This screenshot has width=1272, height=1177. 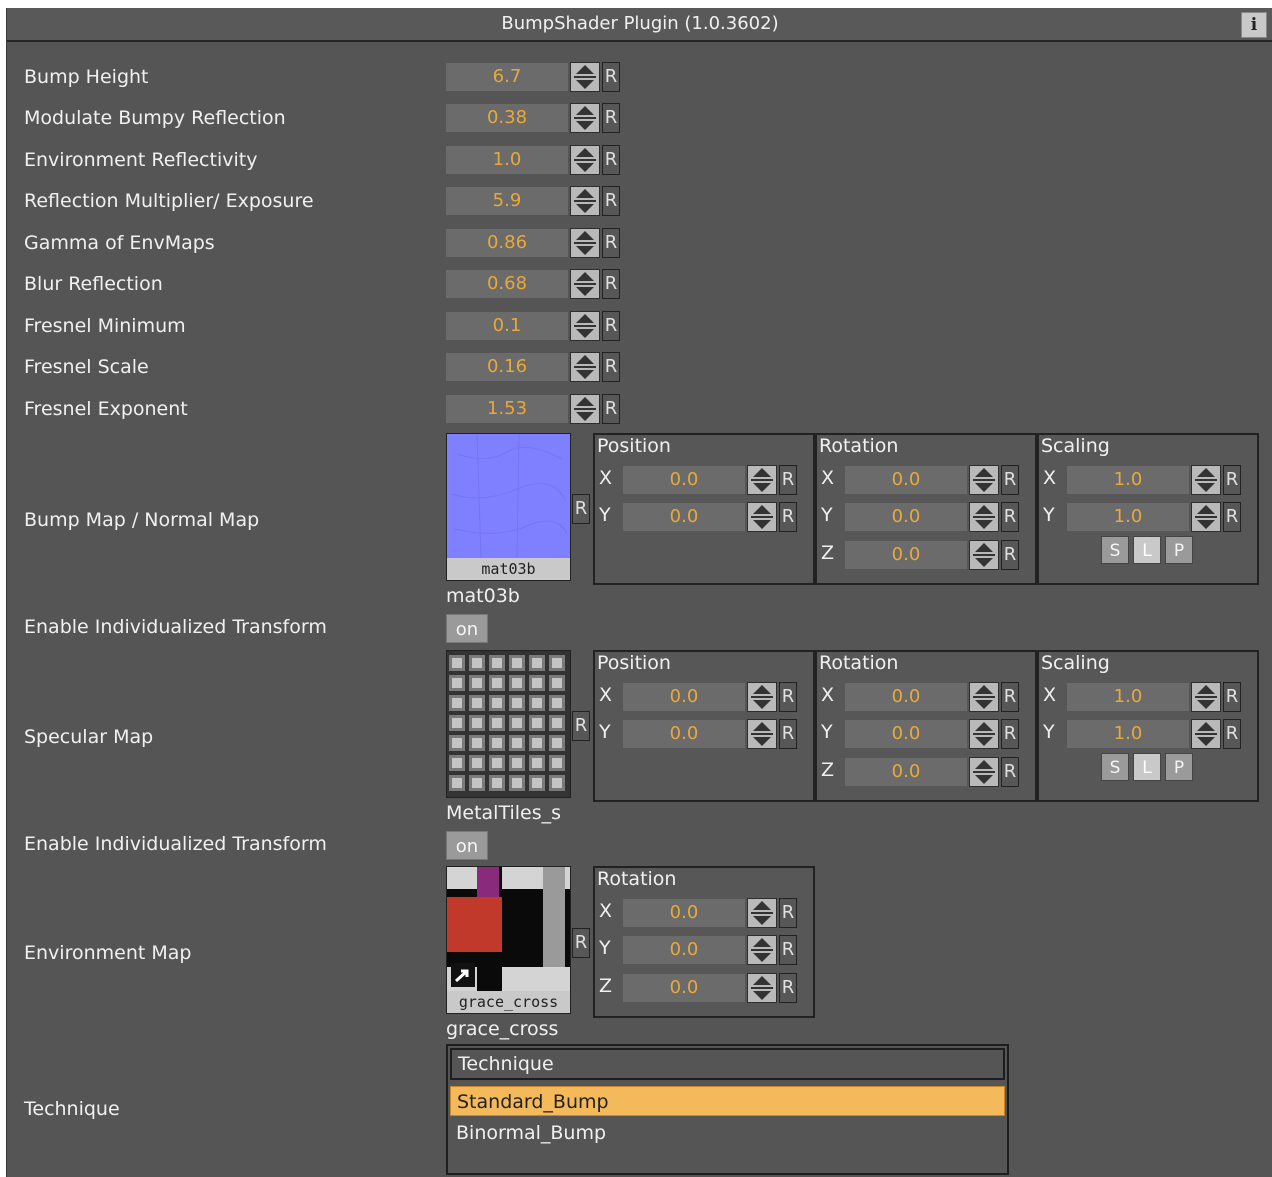 I want to click on specular-map-scale-x-spinner, so click(x=1206, y=697).